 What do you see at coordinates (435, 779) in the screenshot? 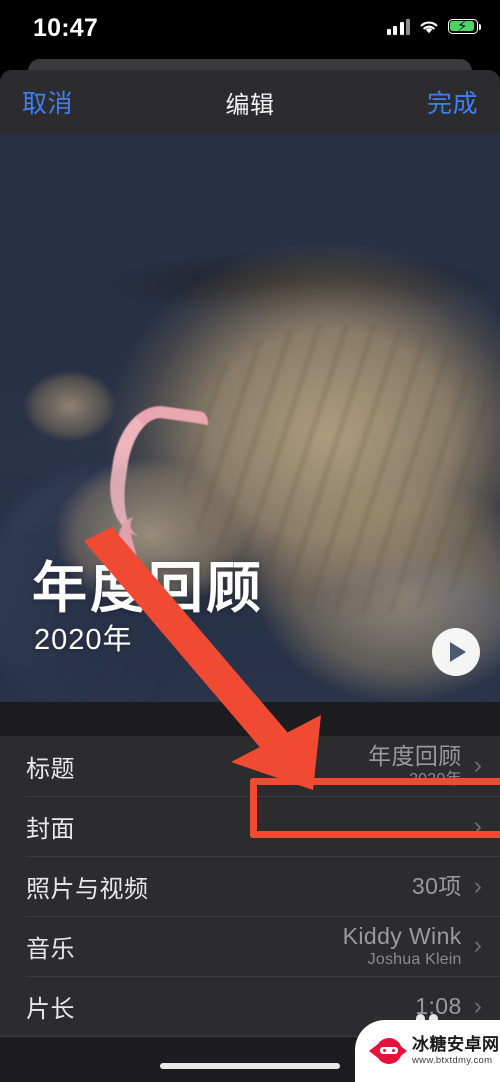
I see `row-value-secondary: 2020年` at bounding box center [435, 779].